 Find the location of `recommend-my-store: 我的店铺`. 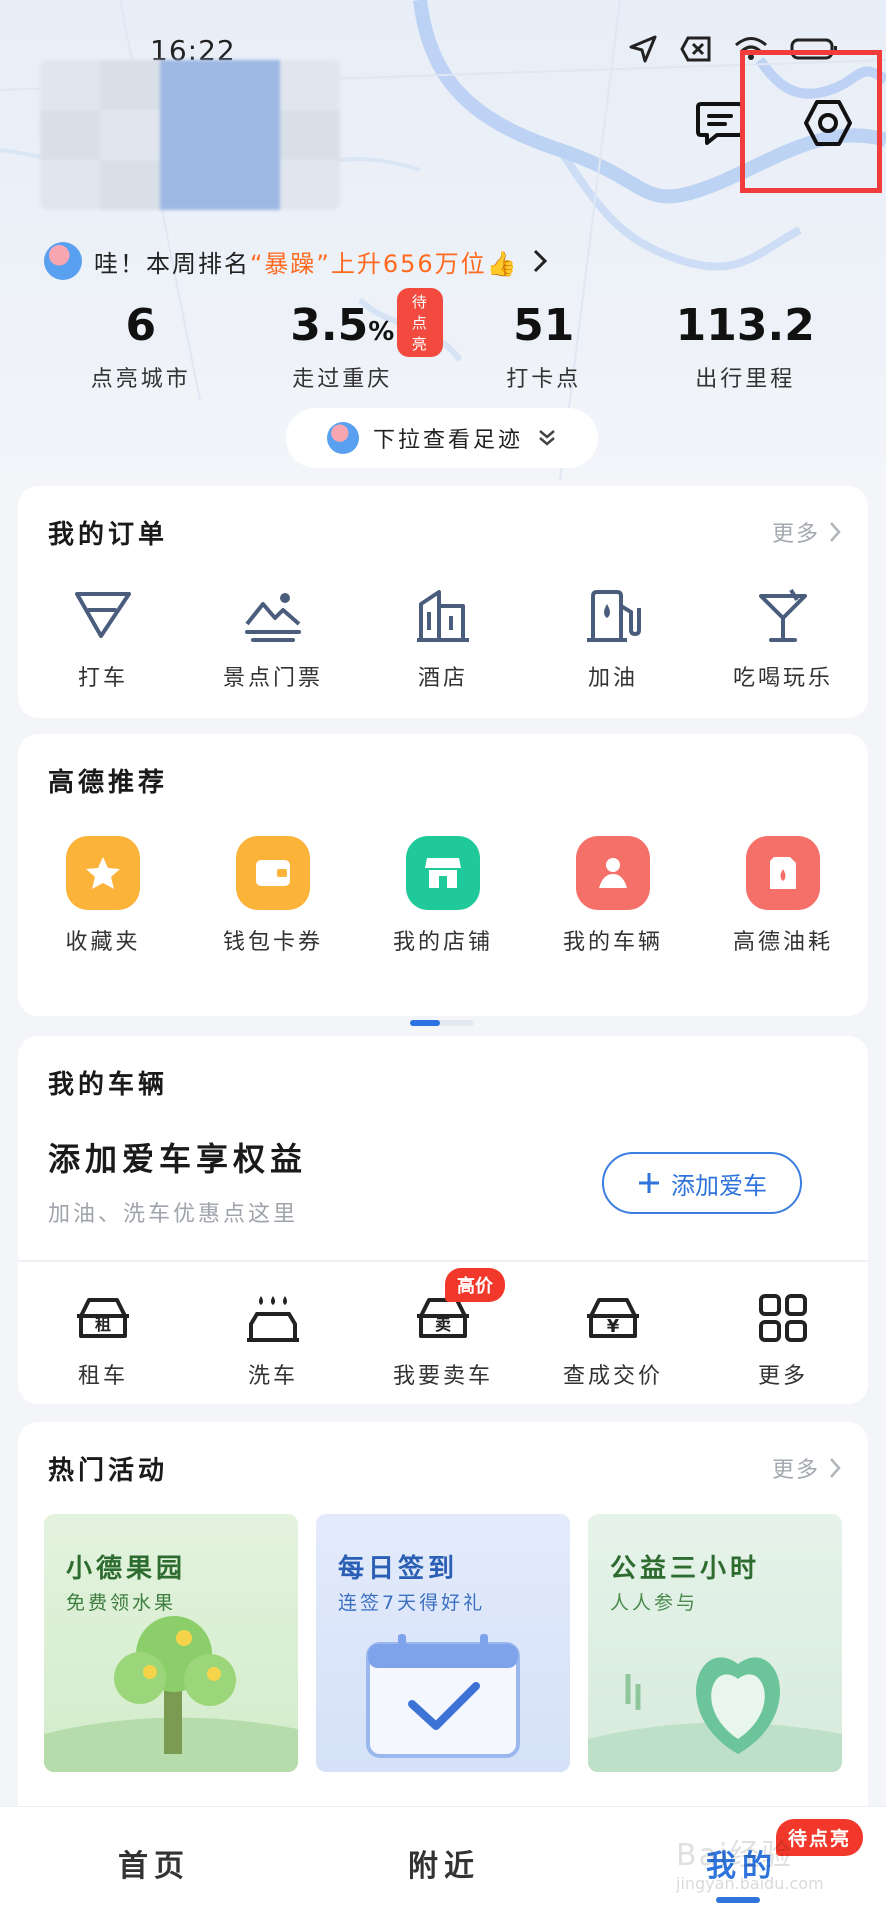

recommend-my-store: 我的店铺 is located at coordinates (443, 896).